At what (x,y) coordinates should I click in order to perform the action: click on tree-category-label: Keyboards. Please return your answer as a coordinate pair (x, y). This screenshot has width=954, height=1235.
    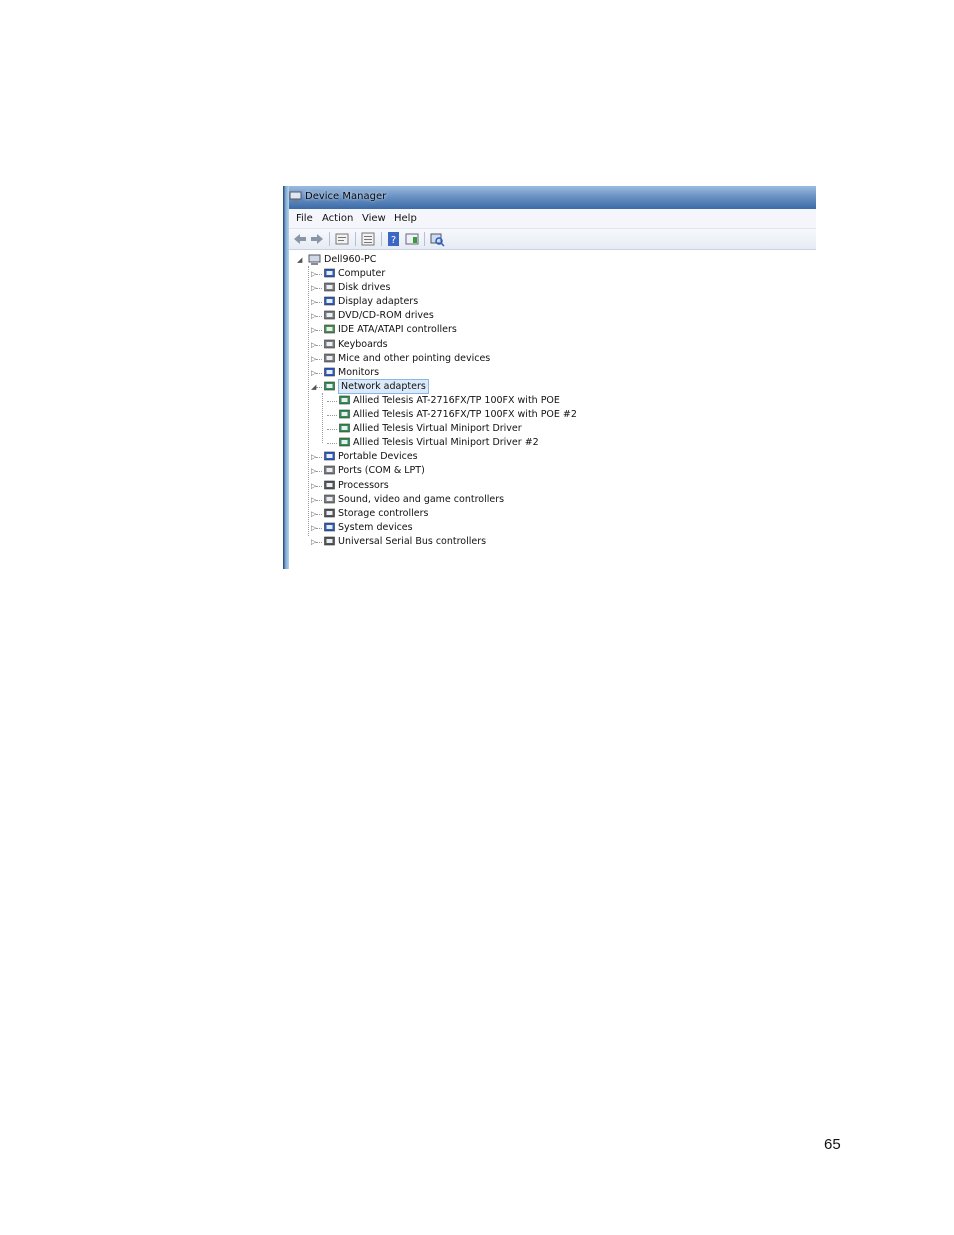
    Looking at the image, I should click on (363, 344).